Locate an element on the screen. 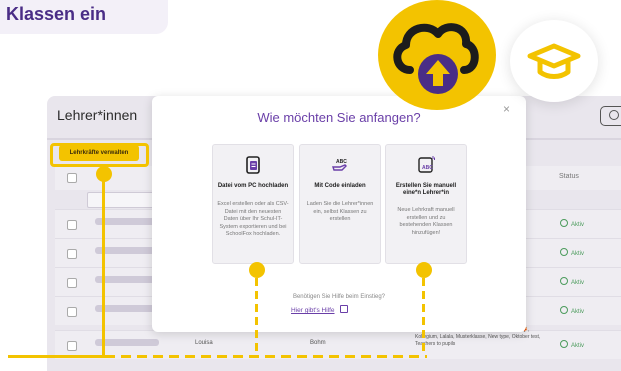 This screenshot has width=621, height=371. file-upload-icon is located at coordinates (253, 165).